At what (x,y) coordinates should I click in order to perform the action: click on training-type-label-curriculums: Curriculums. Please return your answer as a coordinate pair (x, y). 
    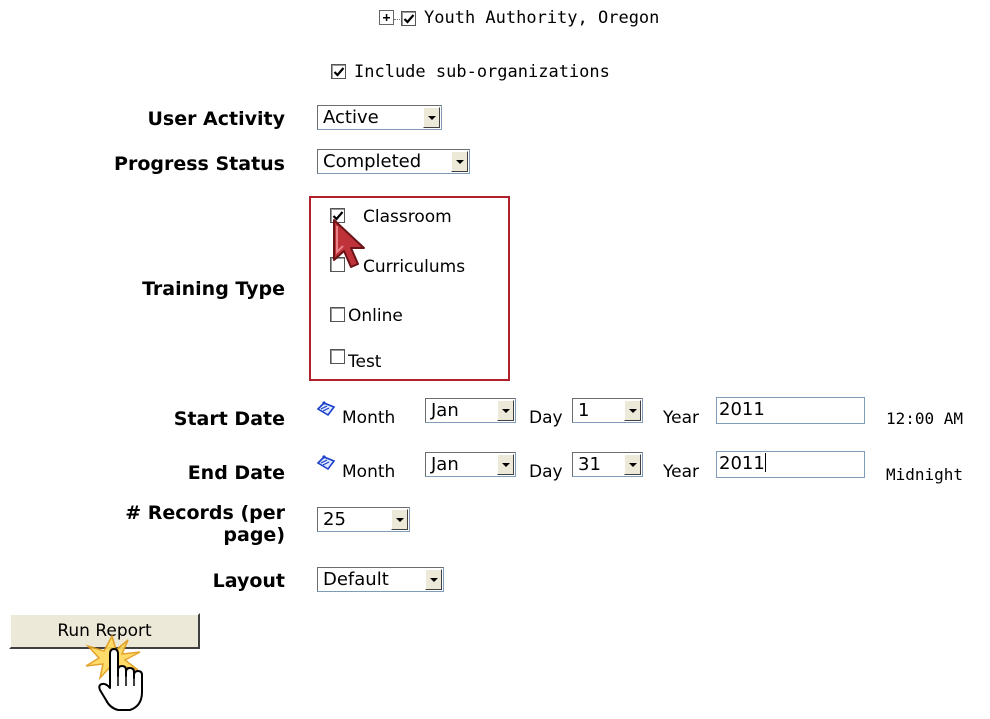
    Looking at the image, I should click on (414, 267).